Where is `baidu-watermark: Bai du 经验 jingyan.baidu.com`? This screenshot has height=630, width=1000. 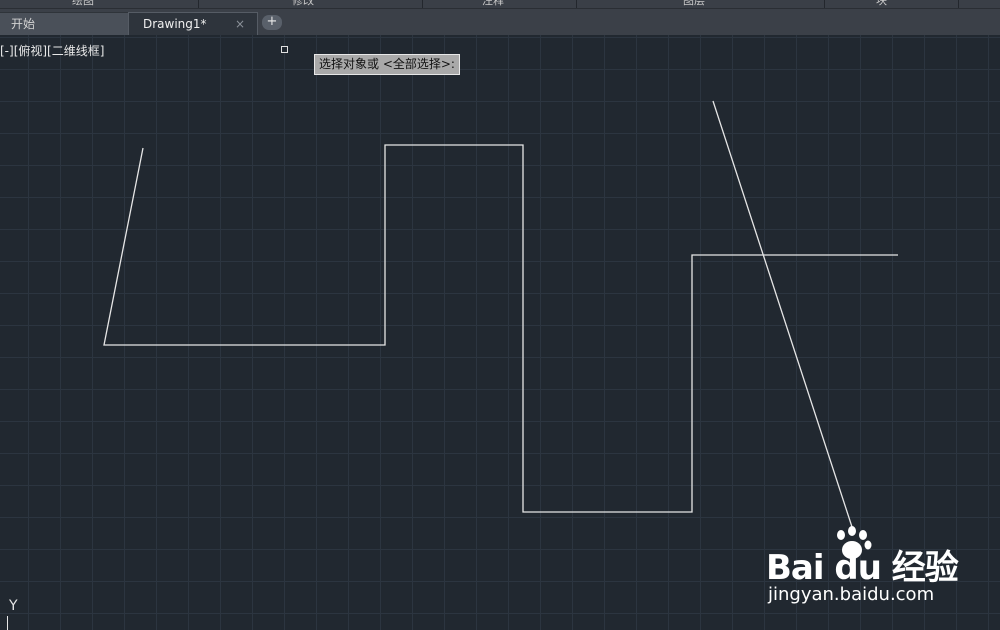
baidu-watermark: Bai du 经验 jingyan.baidu.com is located at coordinates (866, 571).